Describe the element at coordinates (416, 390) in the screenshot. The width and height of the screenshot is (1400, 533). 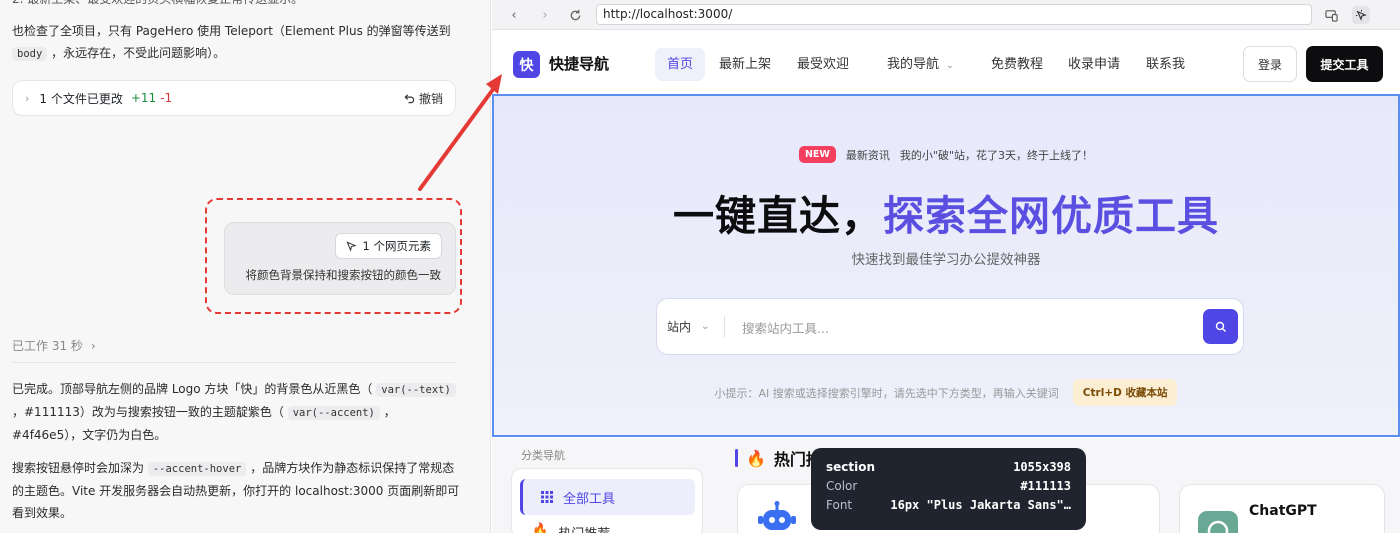
I see `inline-code: var(--text)` at that location.